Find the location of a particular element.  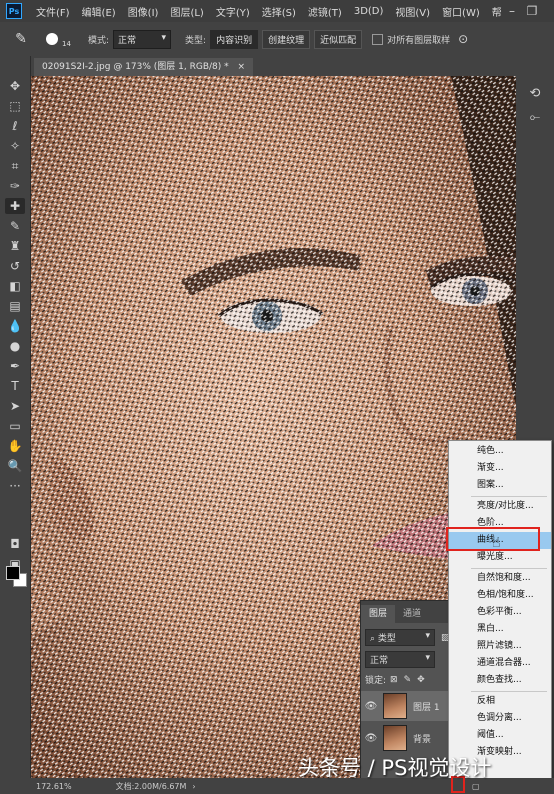

rectangle-icon: ▭ is located at coordinates (15, 426).